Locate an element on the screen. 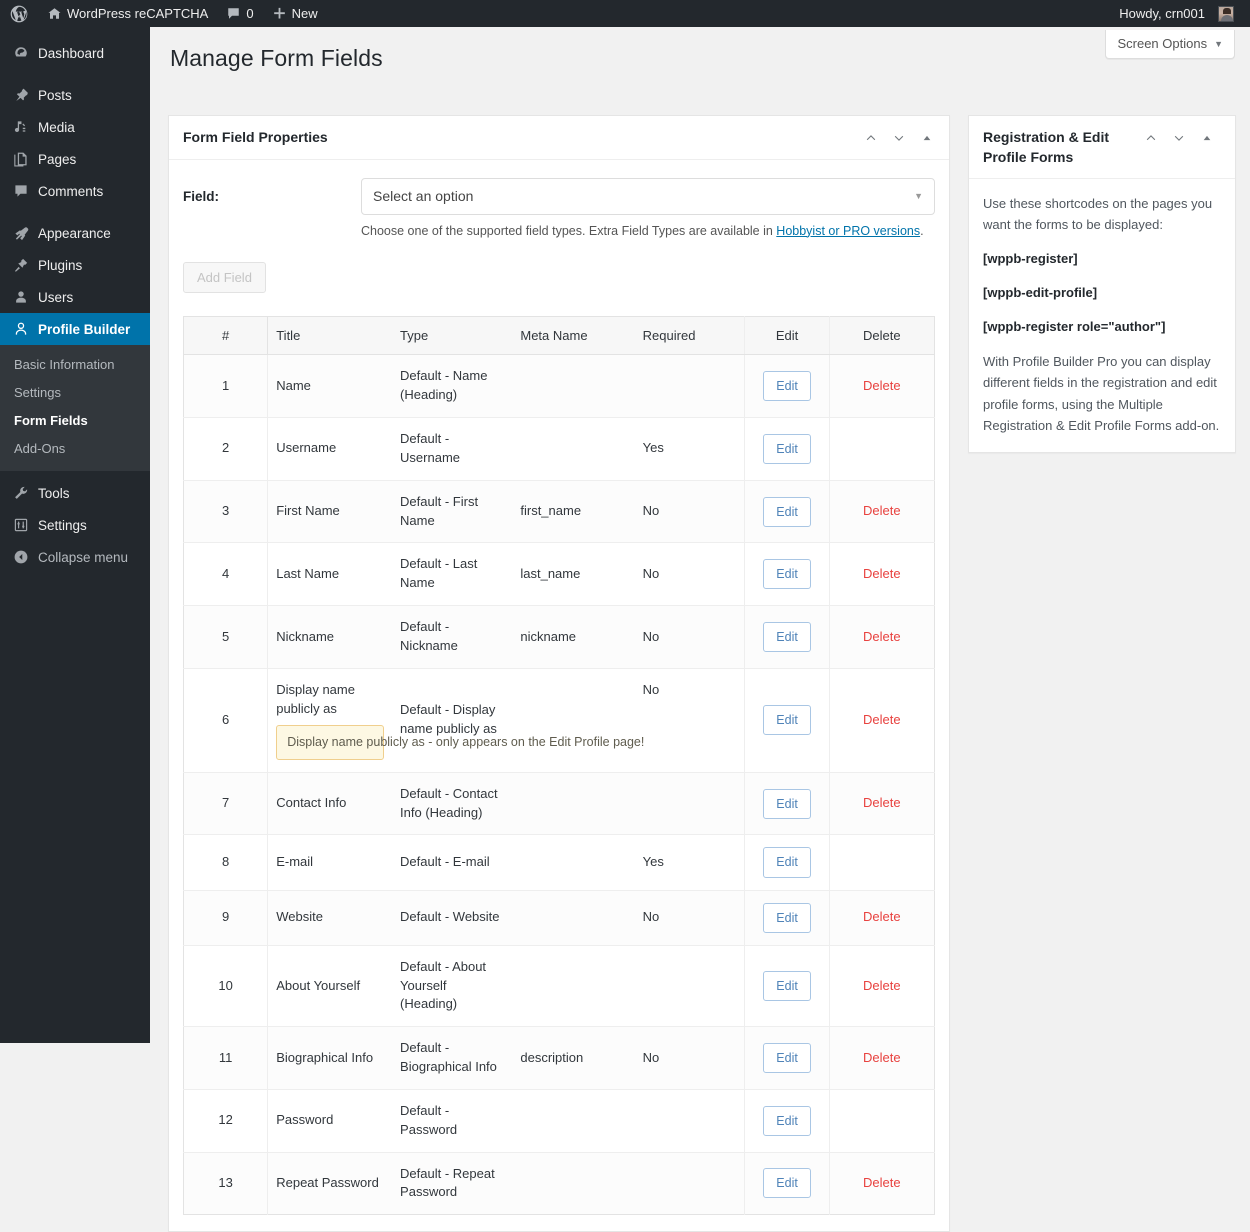  sidebar-item-plugins: Plugins is located at coordinates (75, 265).